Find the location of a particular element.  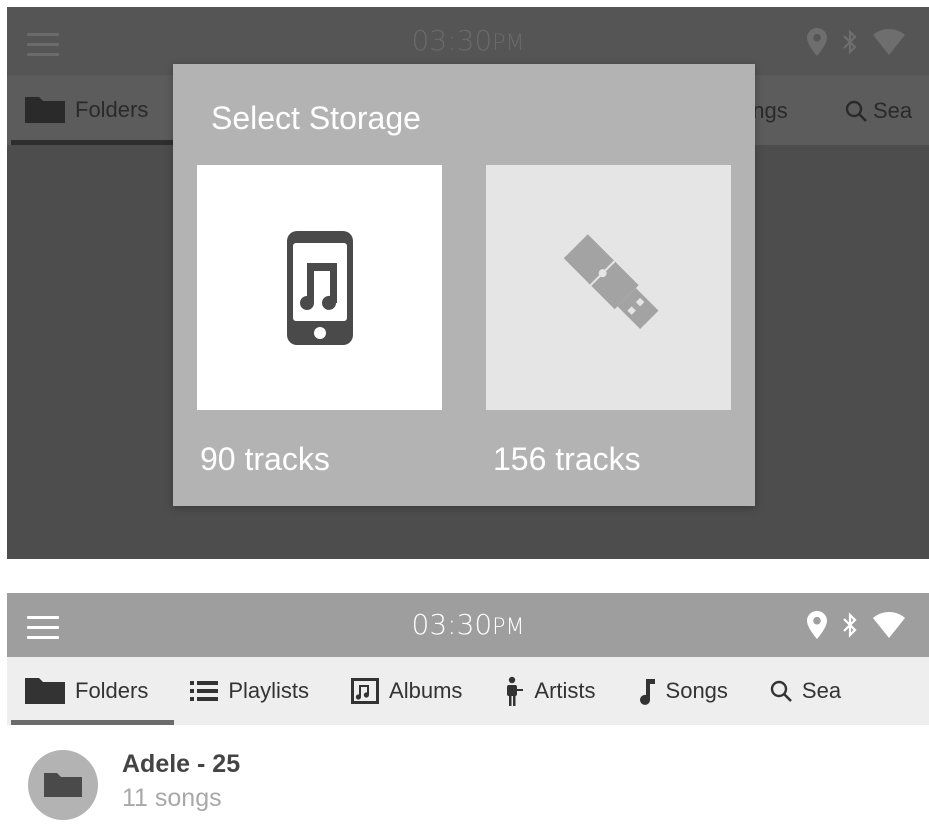

tab-label: Artists is located at coordinates (565, 690).